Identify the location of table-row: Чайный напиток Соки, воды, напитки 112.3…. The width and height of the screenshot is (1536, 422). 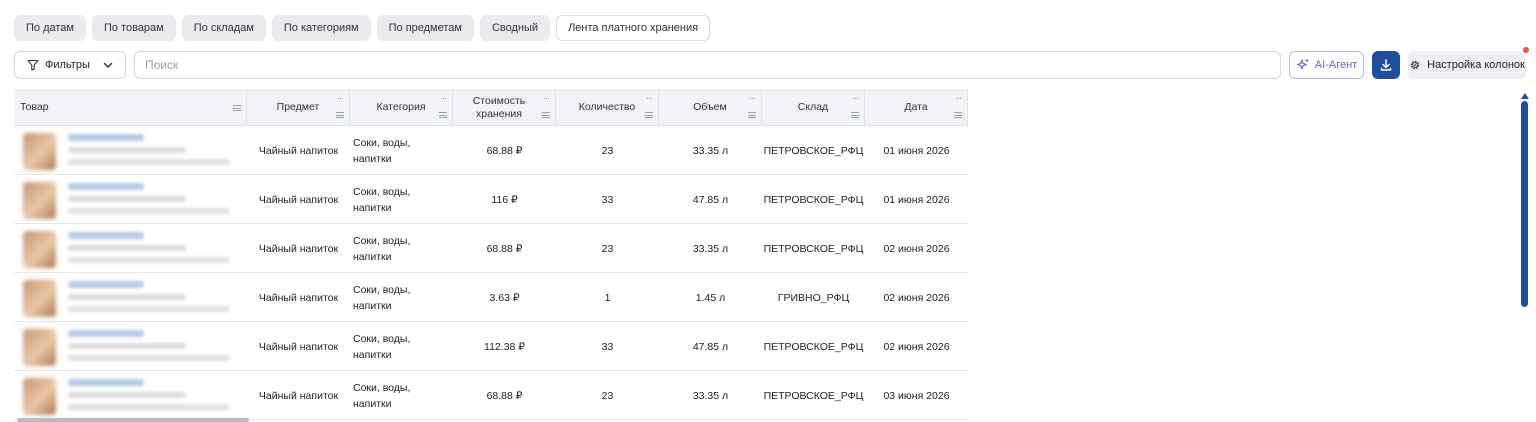
(491, 346).